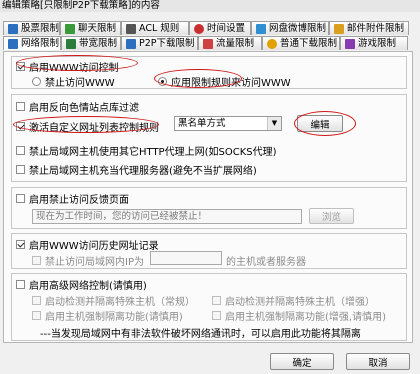 This screenshot has height=374, width=420. Describe the element at coordinates (13, 28) in the screenshot. I see `stock-icon` at that location.